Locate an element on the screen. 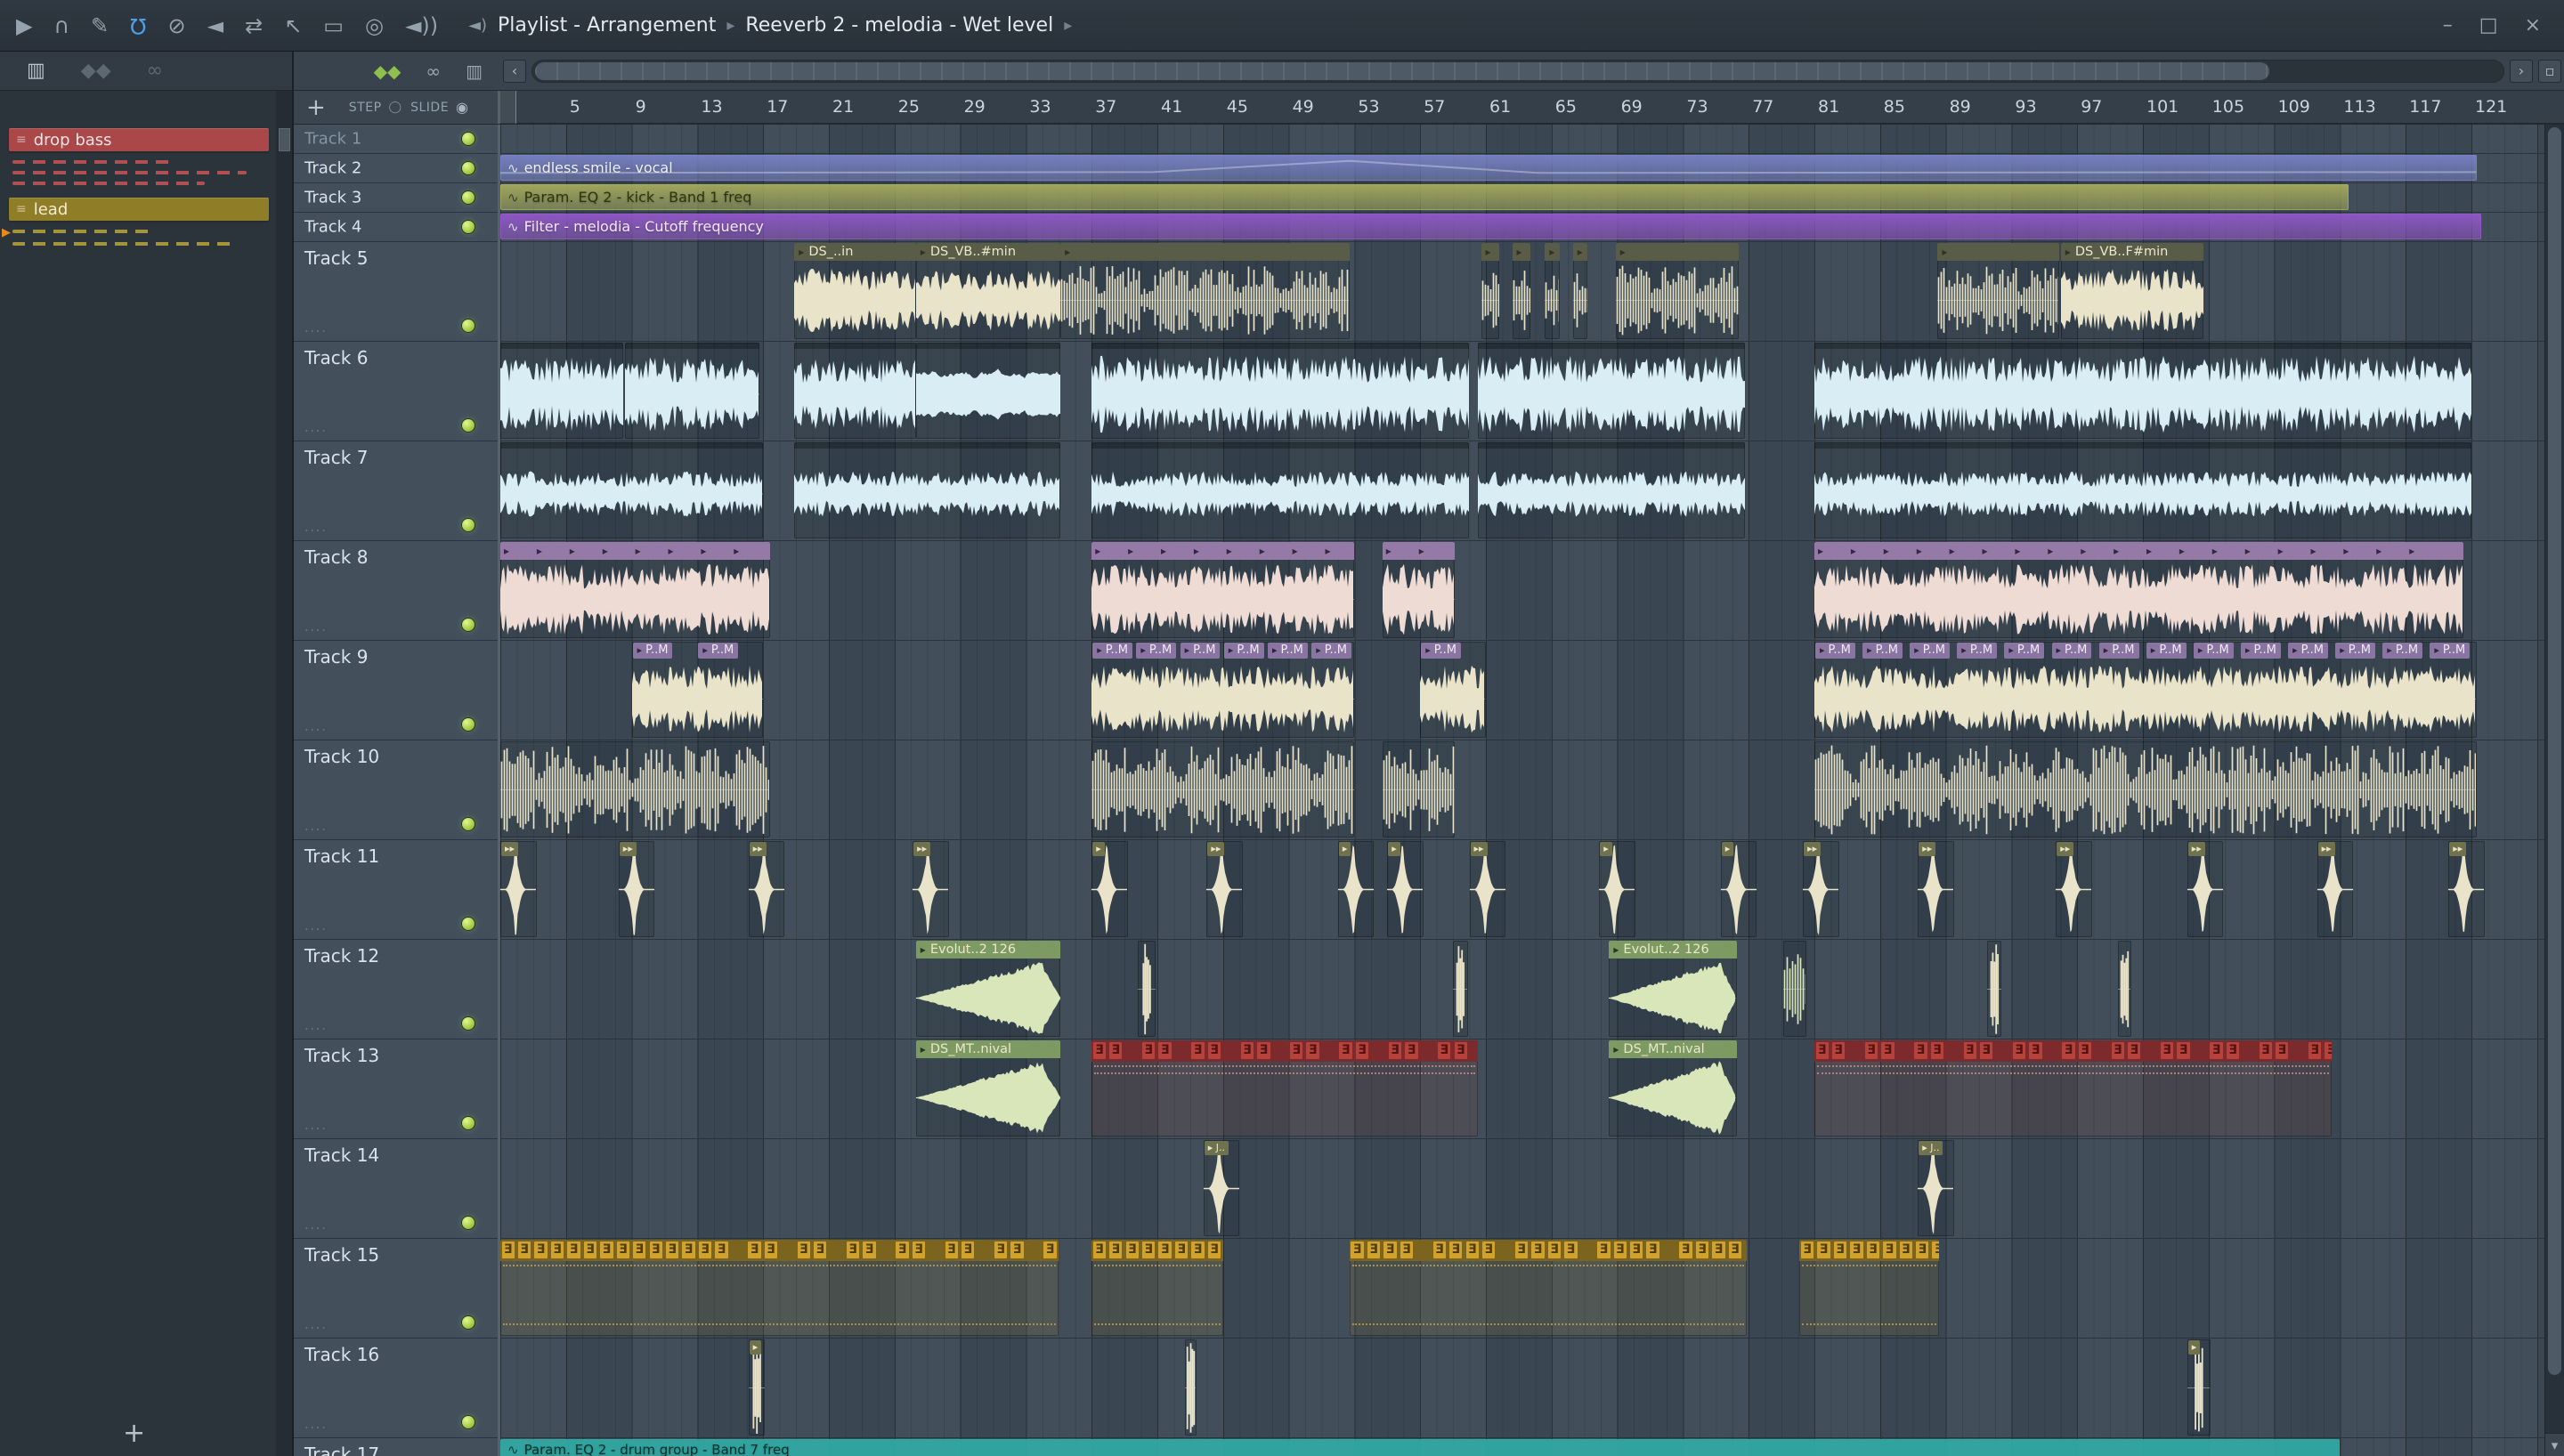  slide-knob: ◉ is located at coordinates (462, 107).